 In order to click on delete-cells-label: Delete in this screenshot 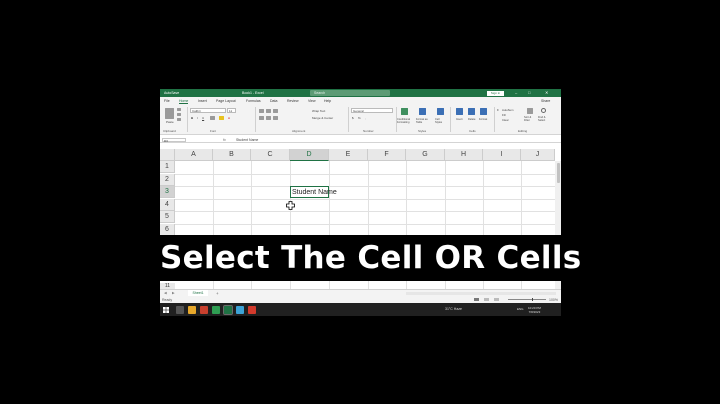, I will do `click(472, 119)`.